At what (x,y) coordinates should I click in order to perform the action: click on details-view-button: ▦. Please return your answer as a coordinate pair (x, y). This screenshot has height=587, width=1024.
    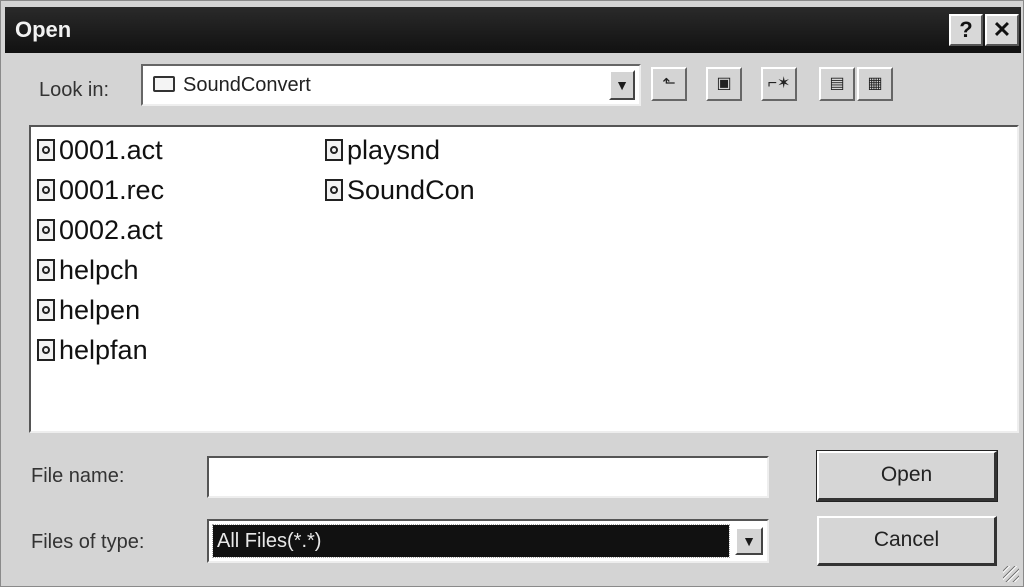
    Looking at the image, I should click on (875, 84).